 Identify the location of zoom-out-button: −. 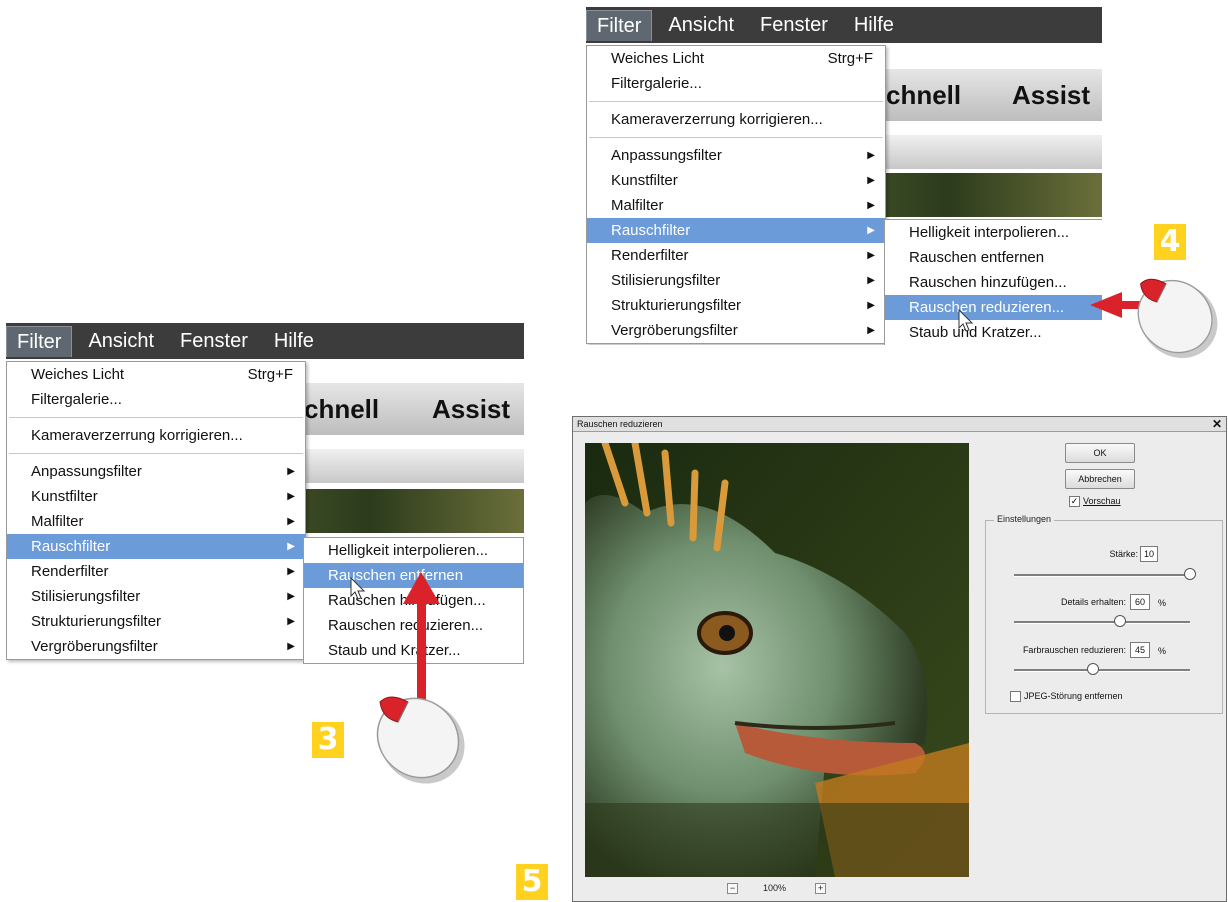
(732, 888).